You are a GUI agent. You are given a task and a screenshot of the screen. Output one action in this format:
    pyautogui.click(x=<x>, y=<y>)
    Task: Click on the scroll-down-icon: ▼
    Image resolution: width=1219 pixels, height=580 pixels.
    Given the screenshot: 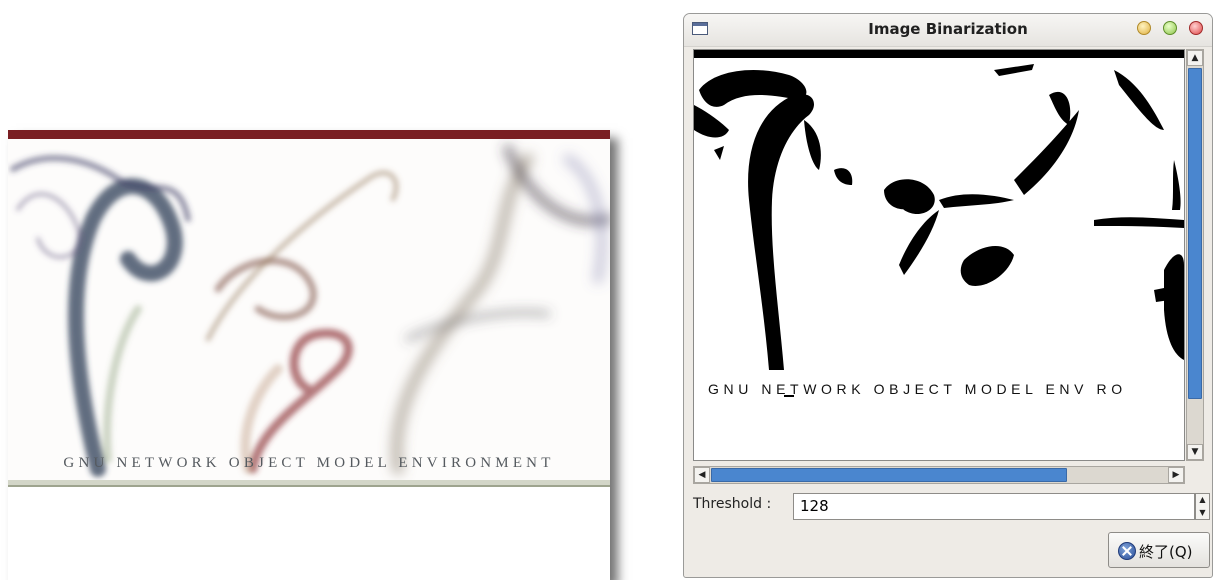 What is the action you would take?
    pyautogui.click(x=1195, y=452)
    